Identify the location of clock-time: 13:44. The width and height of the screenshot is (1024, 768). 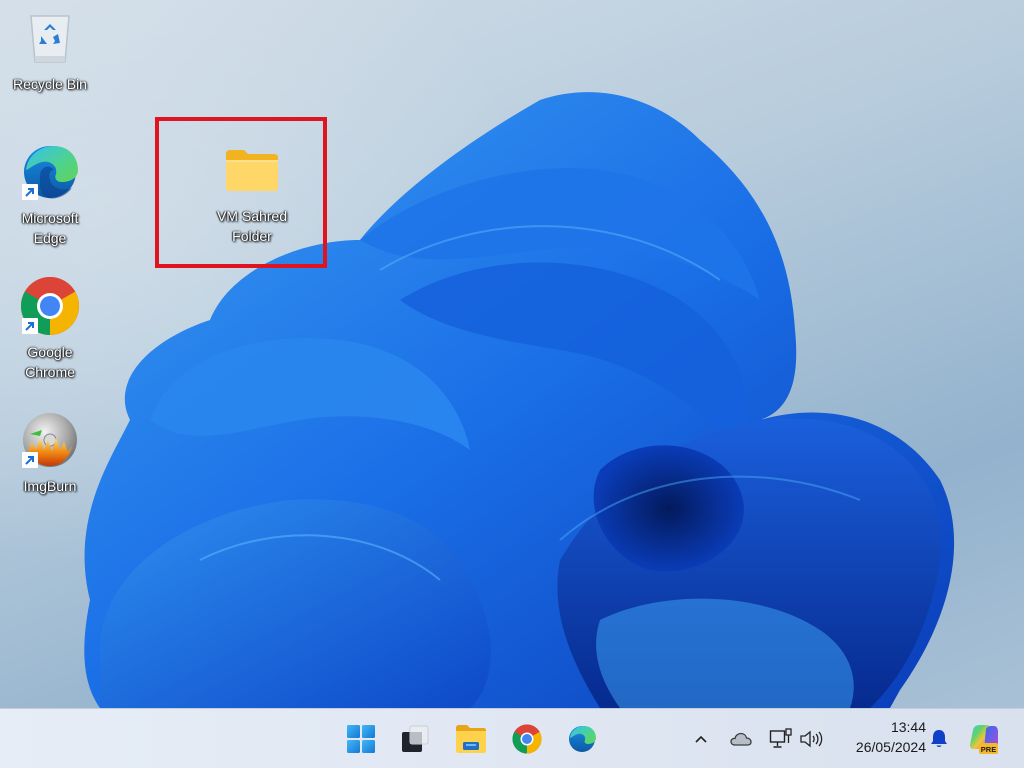
(908, 727).